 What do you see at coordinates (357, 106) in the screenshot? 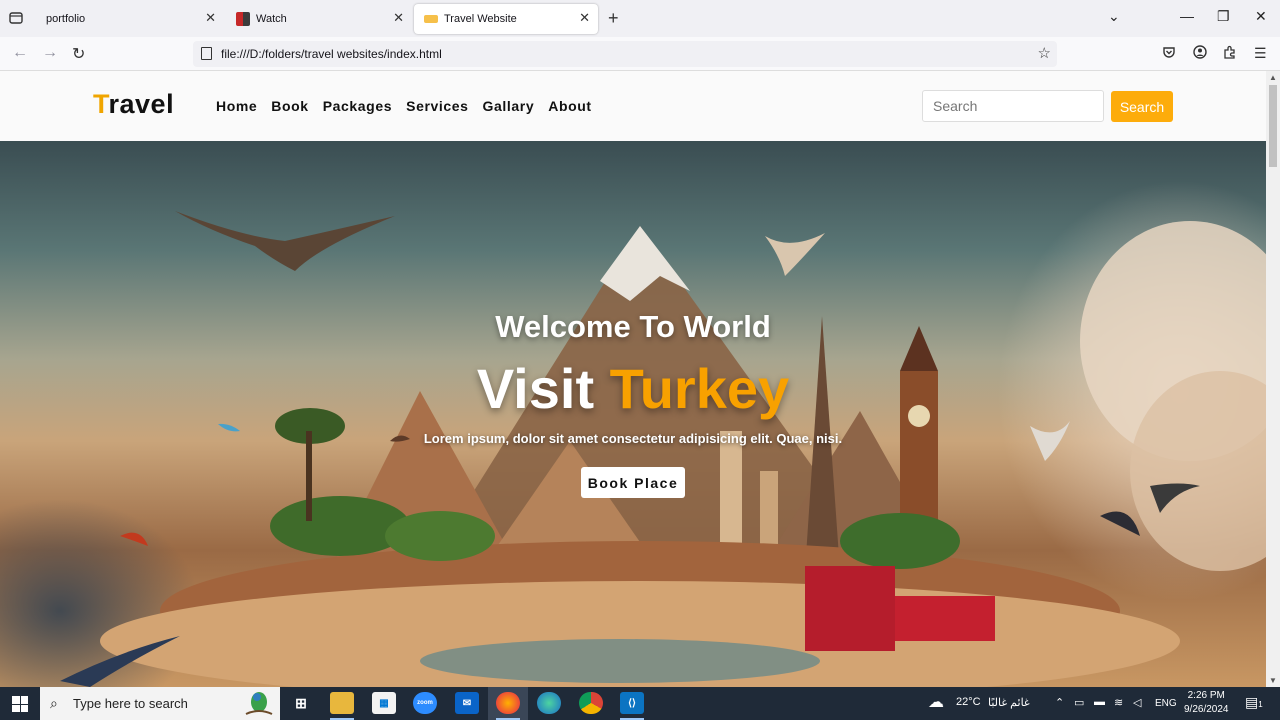
I see `menu-item-packages: Packages` at bounding box center [357, 106].